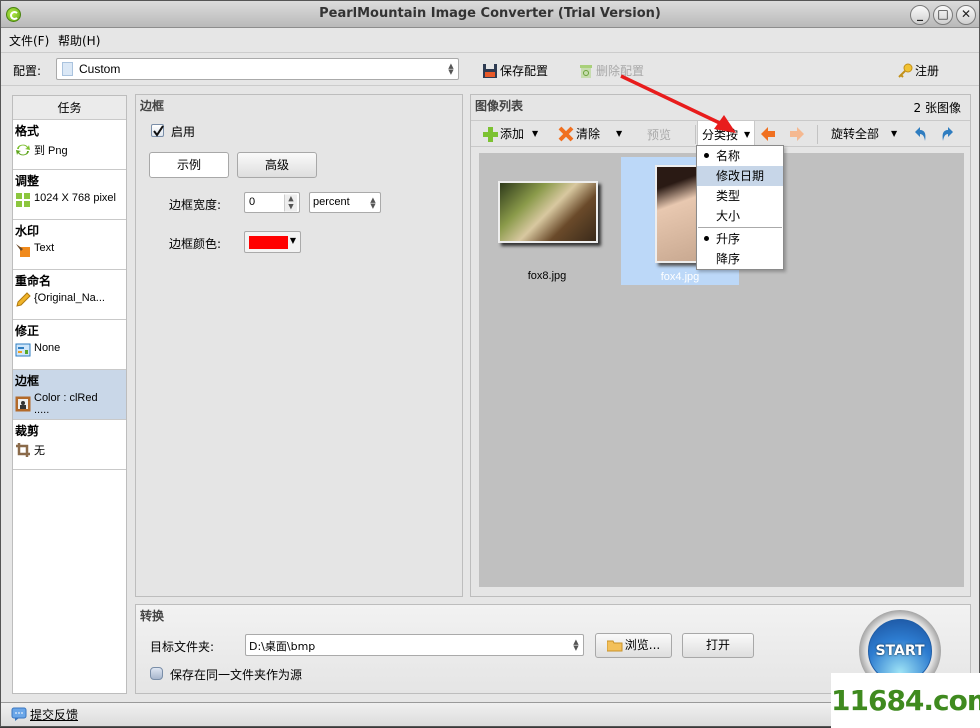 The width and height of the screenshot is (980, 728). Describe the element at coordinates (937, 108) in the screenshot. I see `image-count: 2 张图像` at that location.